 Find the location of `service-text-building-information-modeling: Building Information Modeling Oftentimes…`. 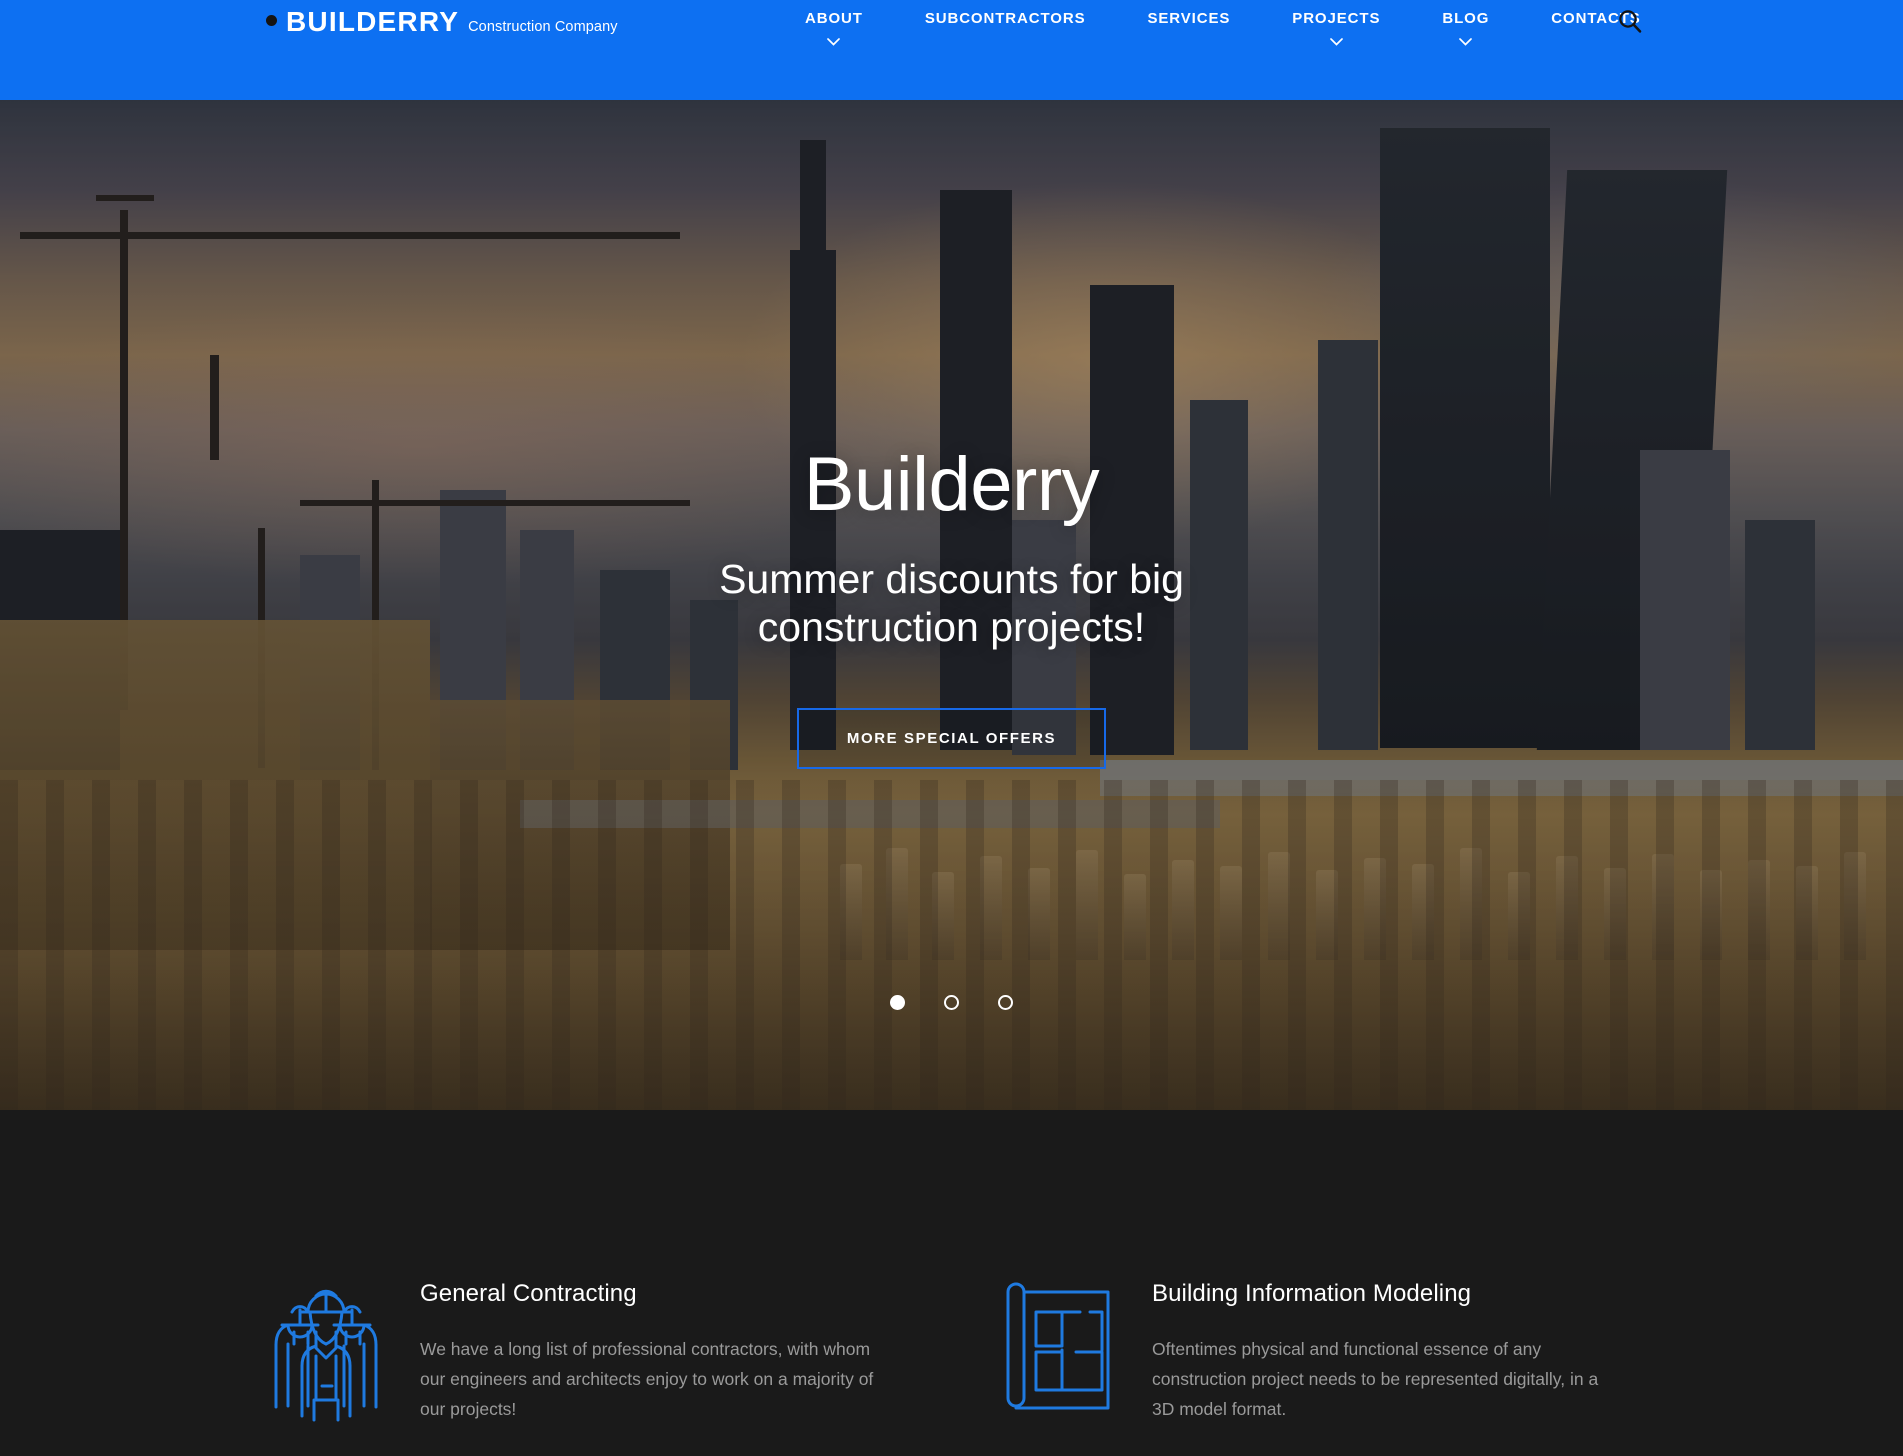

service-text-building-information-modeling: Building Information Modeling Oftentimes… is located at coordinates (1382, 1350).